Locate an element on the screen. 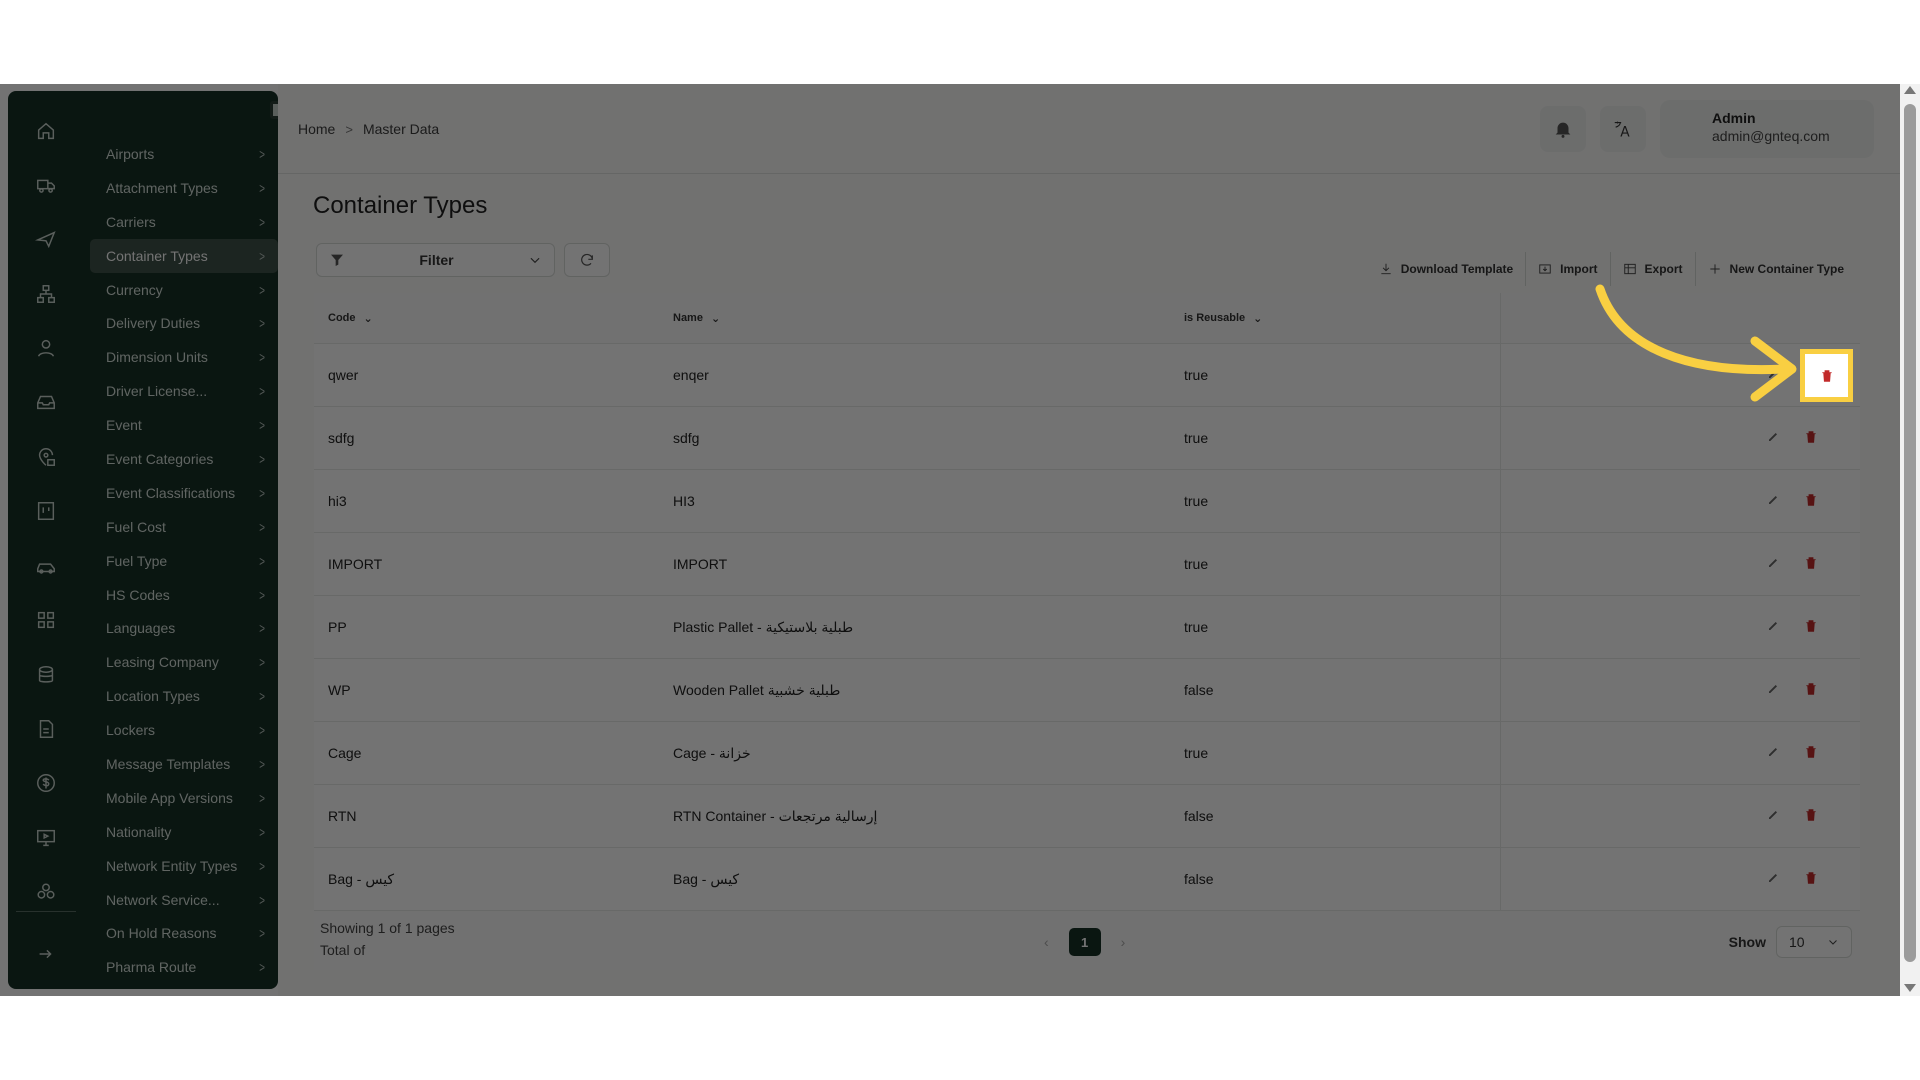  import-button: Import is located at coordinates (1568, 269).